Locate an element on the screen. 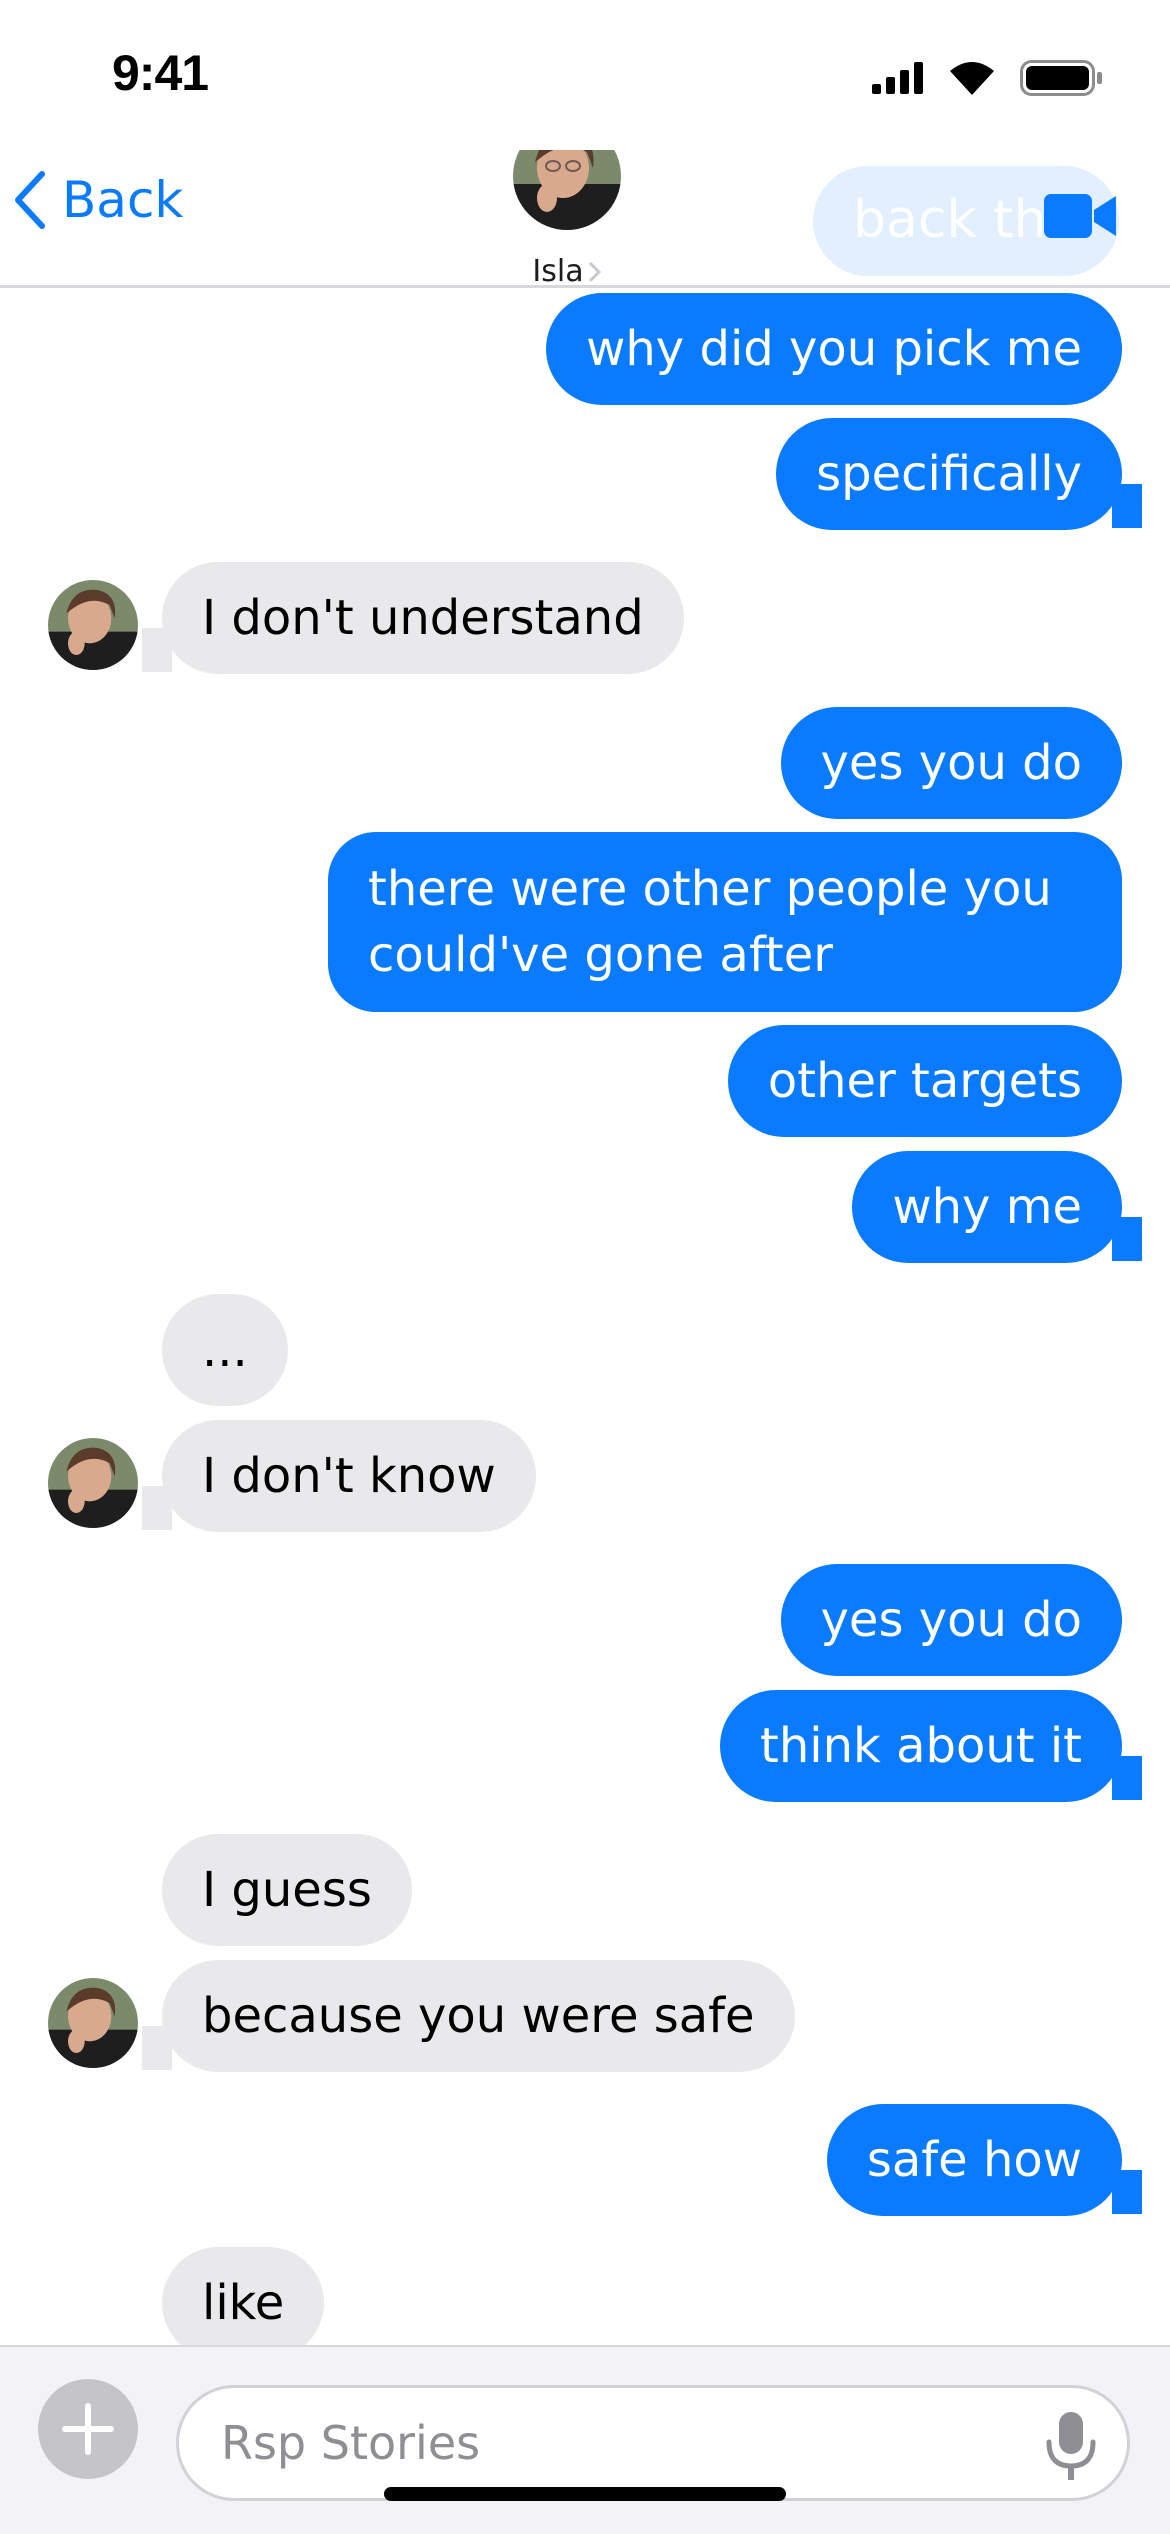 Image resolution: width=1170 pixels, height=2534 pixels. message-composer: Rsp Stories is located at coordinates (585, 2439).